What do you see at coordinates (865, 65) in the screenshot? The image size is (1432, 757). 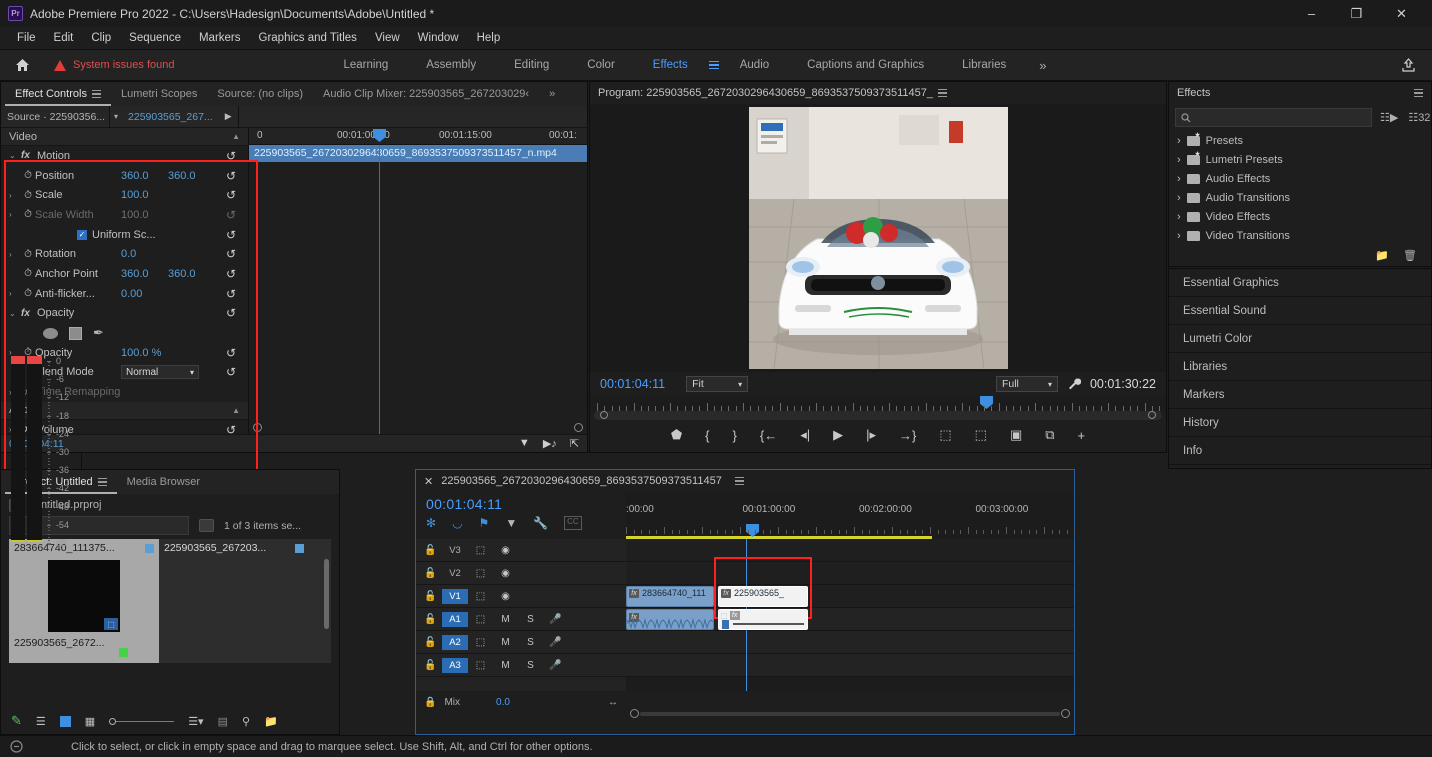 I see `workspace-tab-captions-and-graphics: Captions and Graphics` at bounding box center [865, 65].